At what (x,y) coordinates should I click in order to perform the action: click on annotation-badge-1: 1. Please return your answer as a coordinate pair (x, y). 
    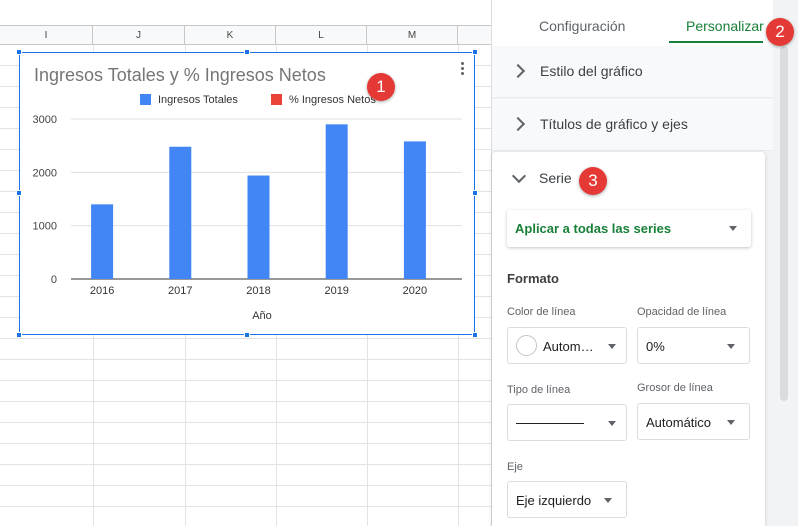
    Looking at the image, I should click on (381, 87).